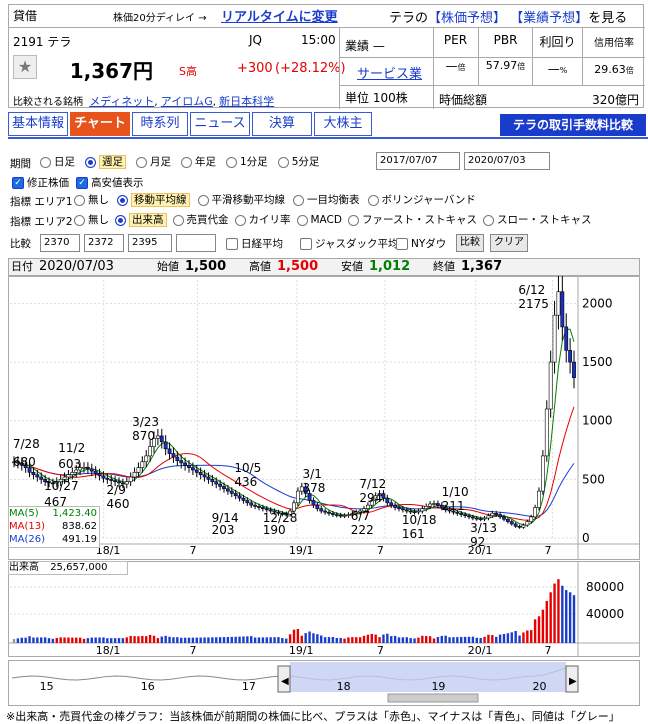 This screenshot has width=648, height=724. Describe the element at coordinates (104, 243) in the screenshot. I see `compare-code-2: 2372` at that location.